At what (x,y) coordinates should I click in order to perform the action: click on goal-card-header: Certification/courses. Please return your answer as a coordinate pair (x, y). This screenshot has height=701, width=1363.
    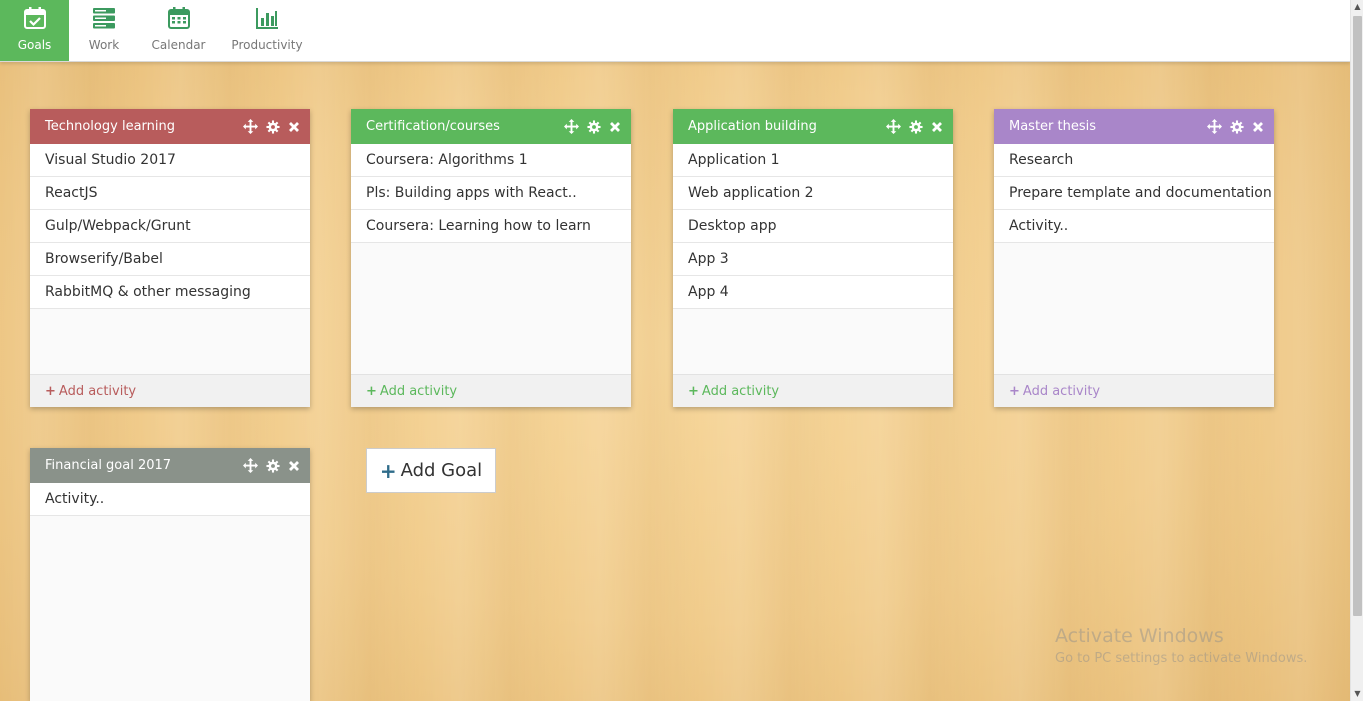
    Looking at the image, I should click on (491, 126).